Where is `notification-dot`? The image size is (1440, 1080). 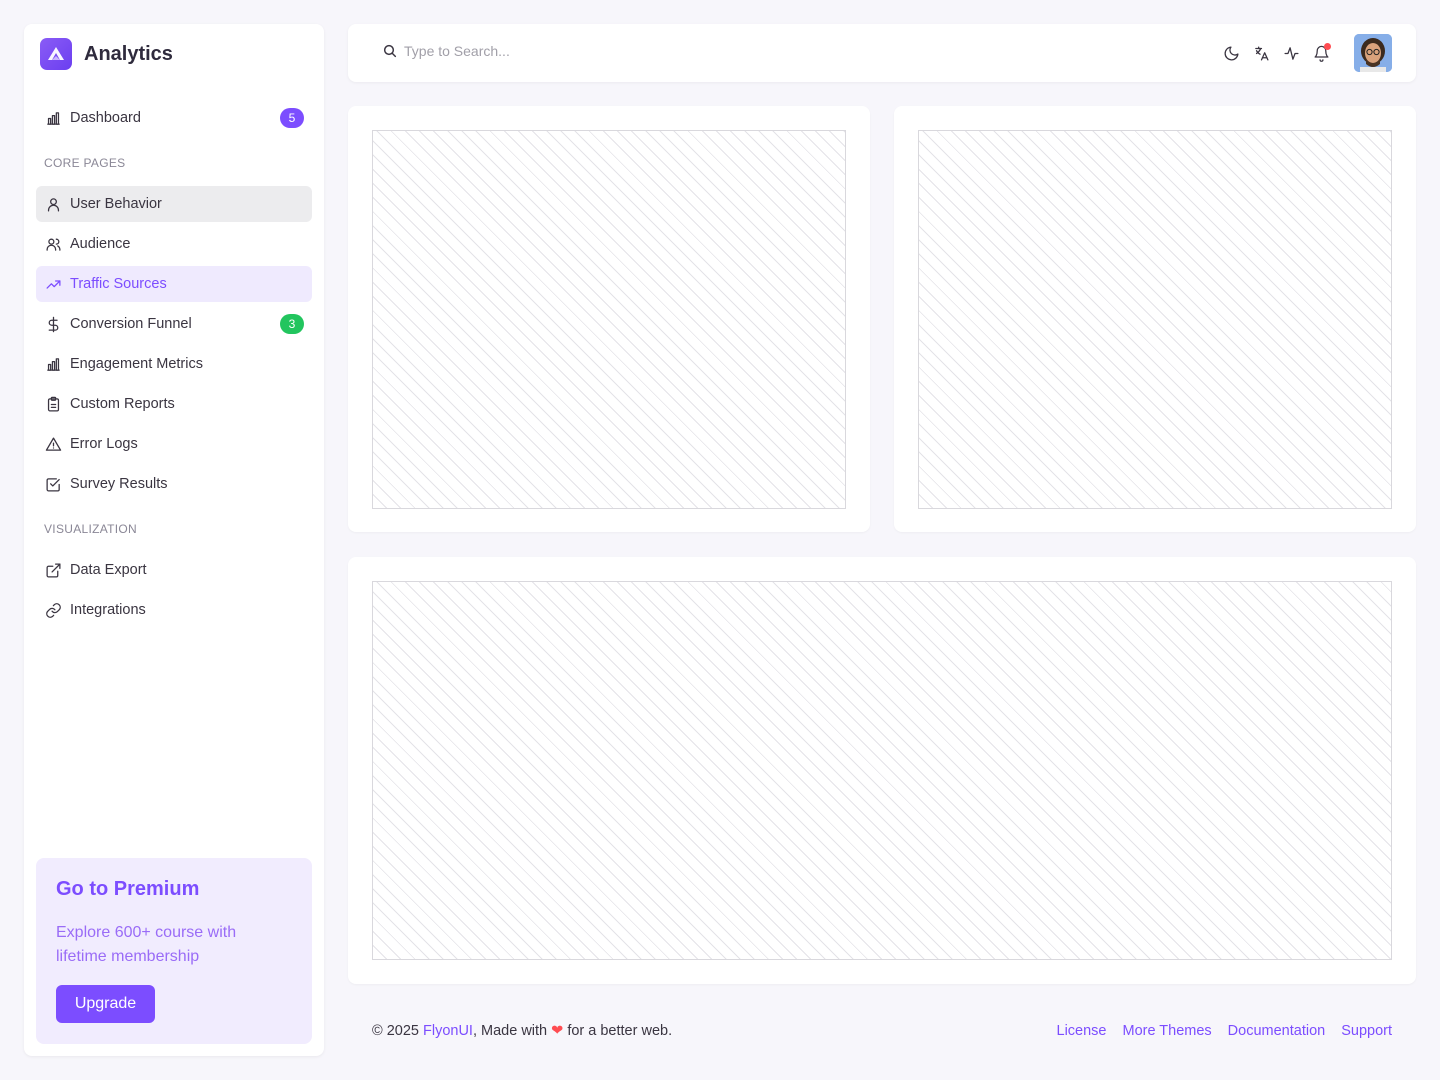 notification-dot is located at coordinates (1327, 46).